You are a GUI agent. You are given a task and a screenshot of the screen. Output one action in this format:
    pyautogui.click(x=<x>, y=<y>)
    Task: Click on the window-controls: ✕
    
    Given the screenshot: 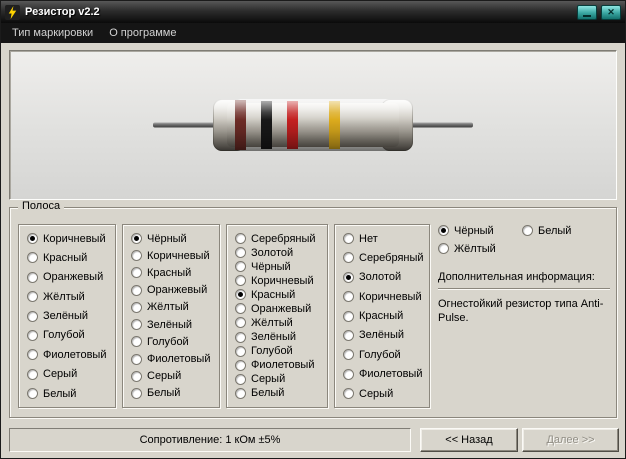 What is the action you would take?
    pyautogui.click(x=599, y=12)
    